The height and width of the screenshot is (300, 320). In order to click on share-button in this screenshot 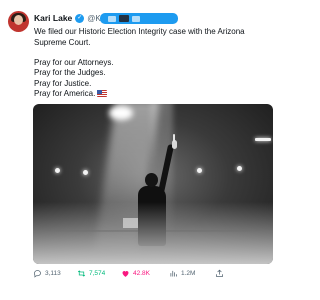, I will do `click(219, 273)`.